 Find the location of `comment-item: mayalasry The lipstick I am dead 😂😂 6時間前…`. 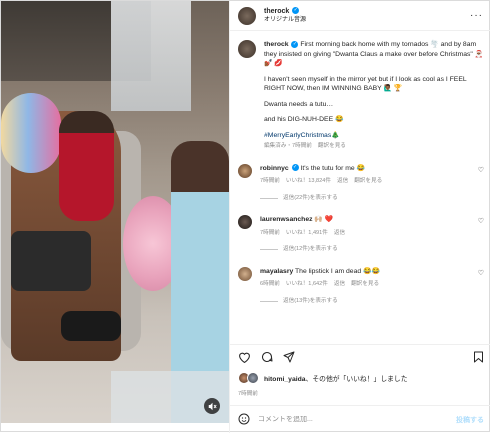

comment-item: mayalasry The lipstick I am dead 😂😂 6時間前… is located at coordinates (361, 286).